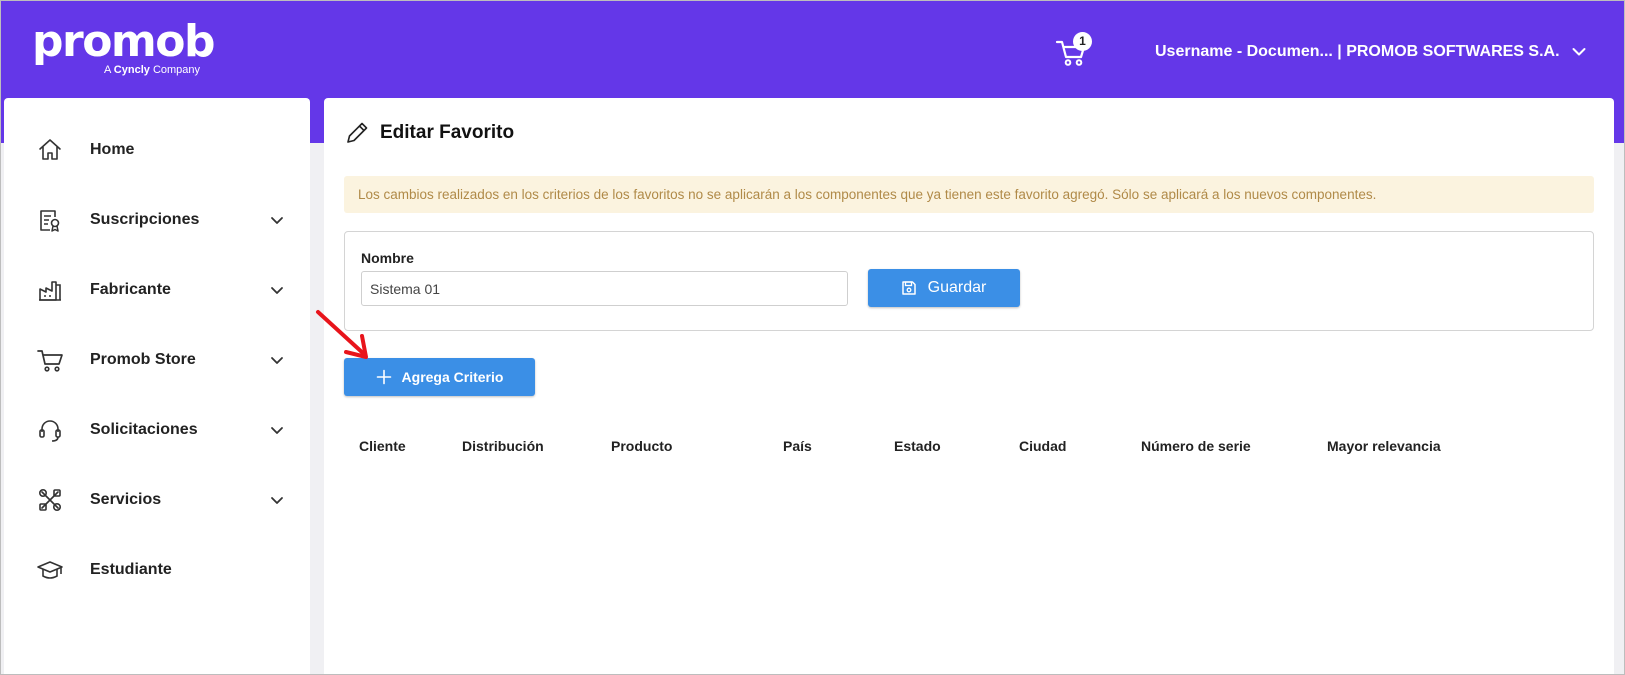  Describe the element at coordinates (357, 132) in the screenshot. I see `pencil-icon` at that location.